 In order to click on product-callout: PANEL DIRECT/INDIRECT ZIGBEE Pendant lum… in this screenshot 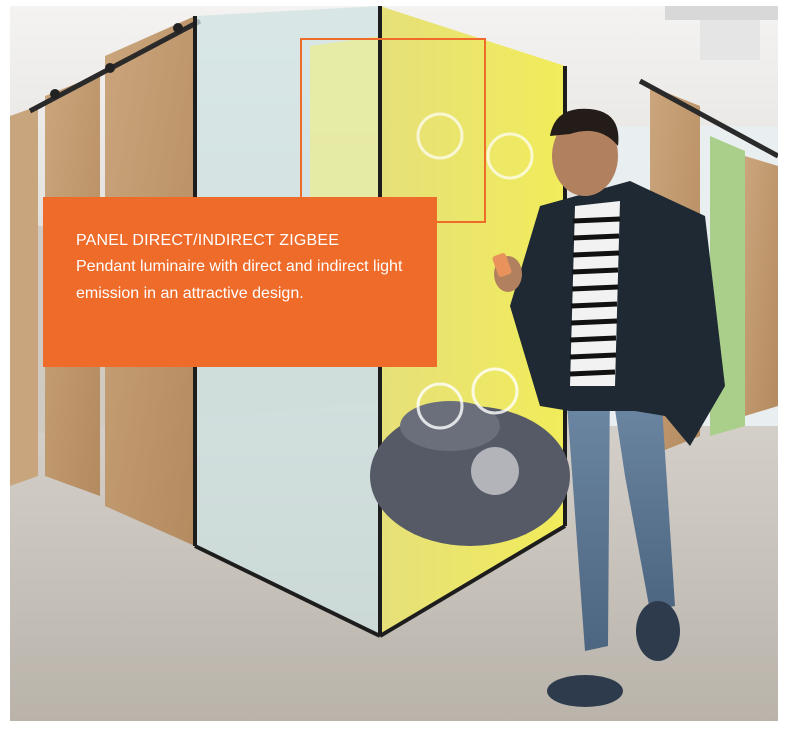, I will do `click(240, 282)`.